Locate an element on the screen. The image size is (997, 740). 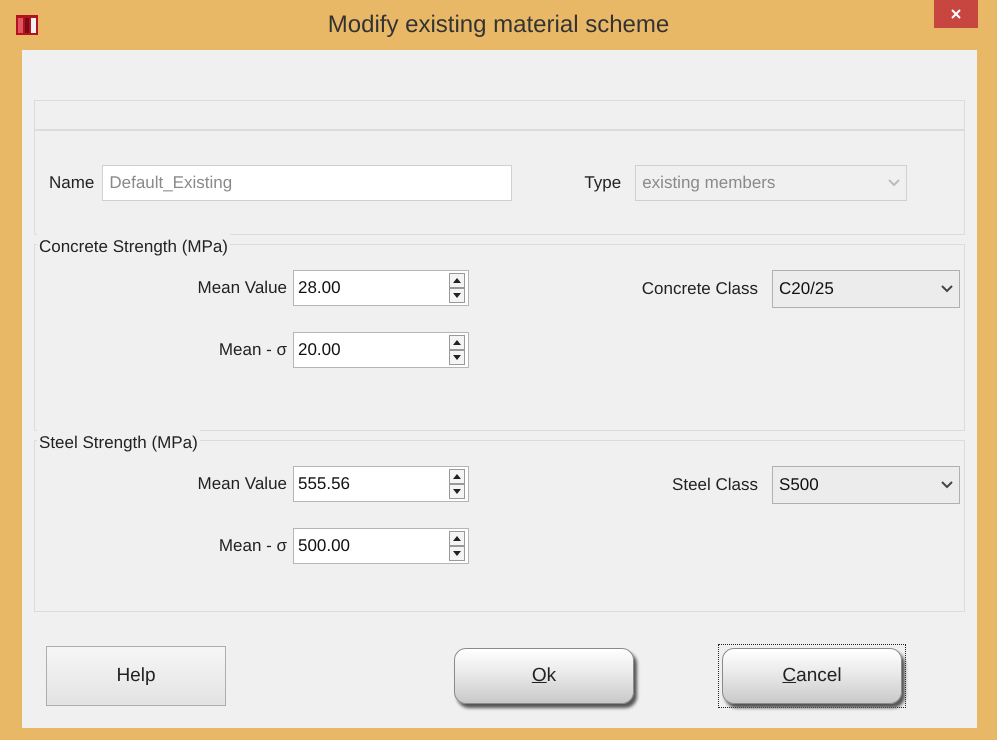
name-label: Name is located at coordinates (71, 183).